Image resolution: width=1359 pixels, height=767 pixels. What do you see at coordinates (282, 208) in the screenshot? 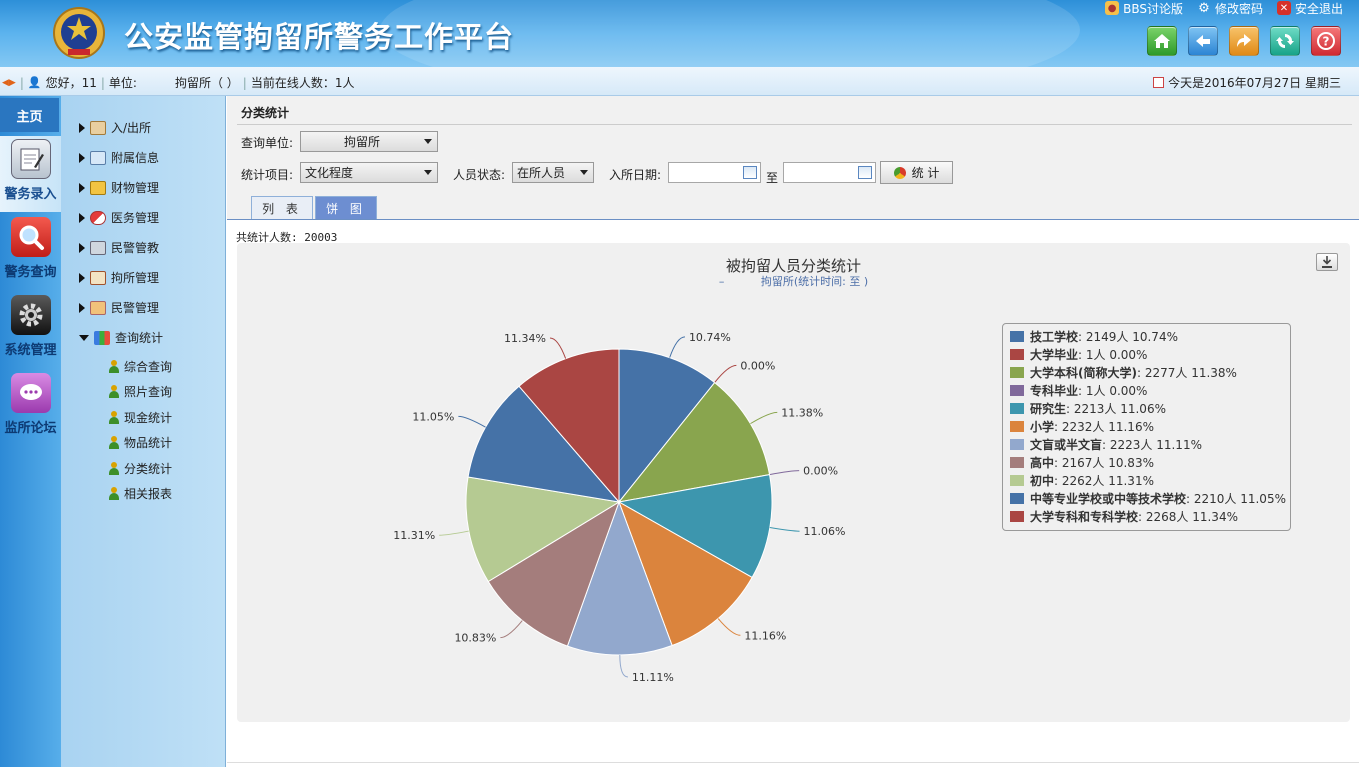
I see `tab-list: 列 表` at bounding box center [282, 208].